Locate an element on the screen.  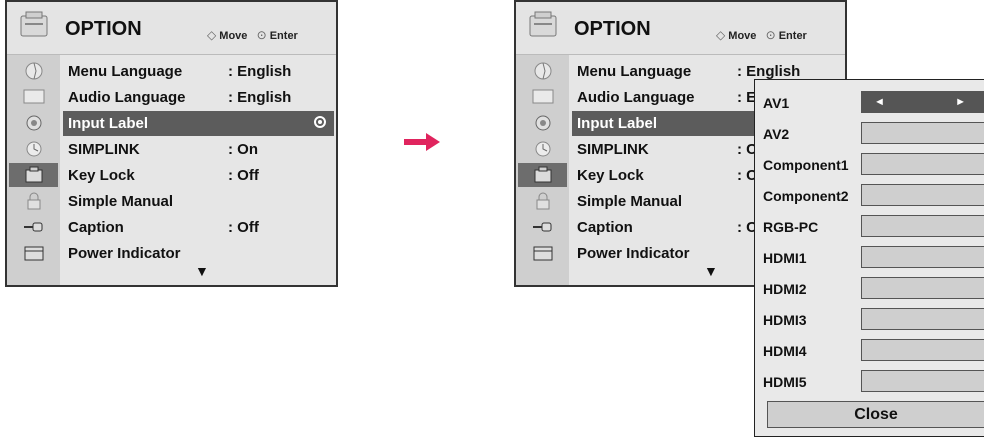
input-row-hdmi2: HDMI2 is located at coordinates (869, 289).